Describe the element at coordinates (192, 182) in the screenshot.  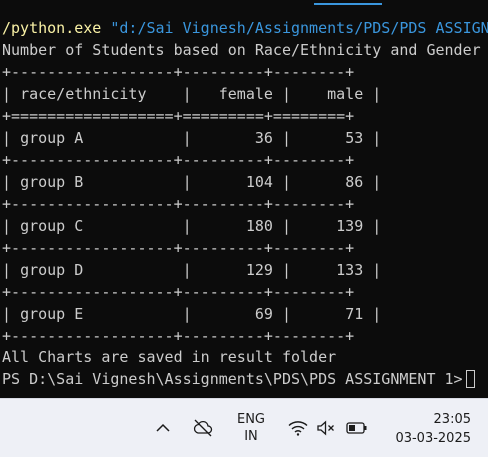
I see `table-row: | group B | 104 | 86 |` at that location.